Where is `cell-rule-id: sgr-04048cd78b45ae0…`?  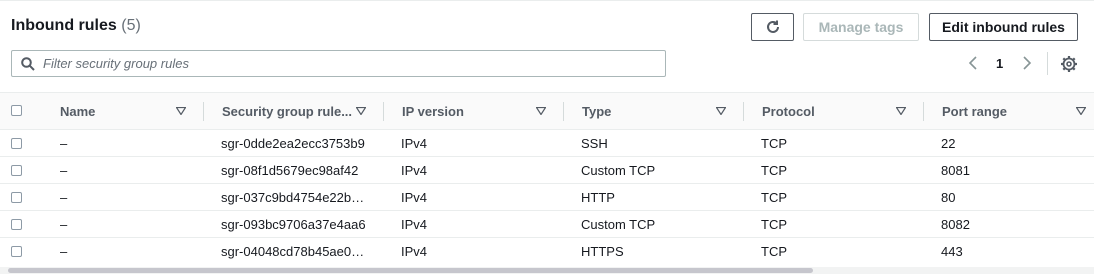
cell-rule-id: sgr-04048cd78b45ae0… is located at coordinates (293, 251).